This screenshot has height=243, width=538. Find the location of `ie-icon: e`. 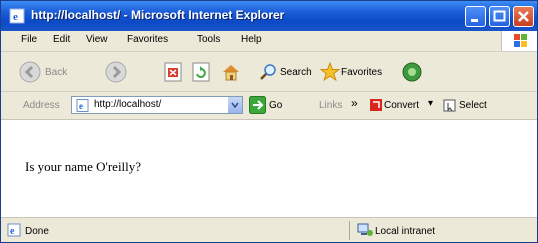

ie-icon: e is located at coordinates (17, 16).